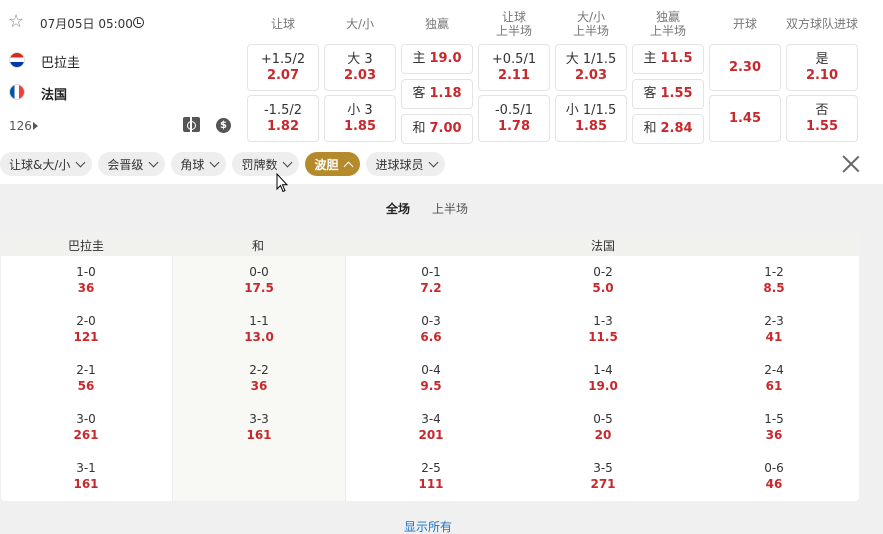 Image resolution: width=883 pixels, height=534 pixels. What do you see at coordinates (603, 427) in the screenshot?
I see `score-cell: 0-5 20` at bounding box center [603, 427].